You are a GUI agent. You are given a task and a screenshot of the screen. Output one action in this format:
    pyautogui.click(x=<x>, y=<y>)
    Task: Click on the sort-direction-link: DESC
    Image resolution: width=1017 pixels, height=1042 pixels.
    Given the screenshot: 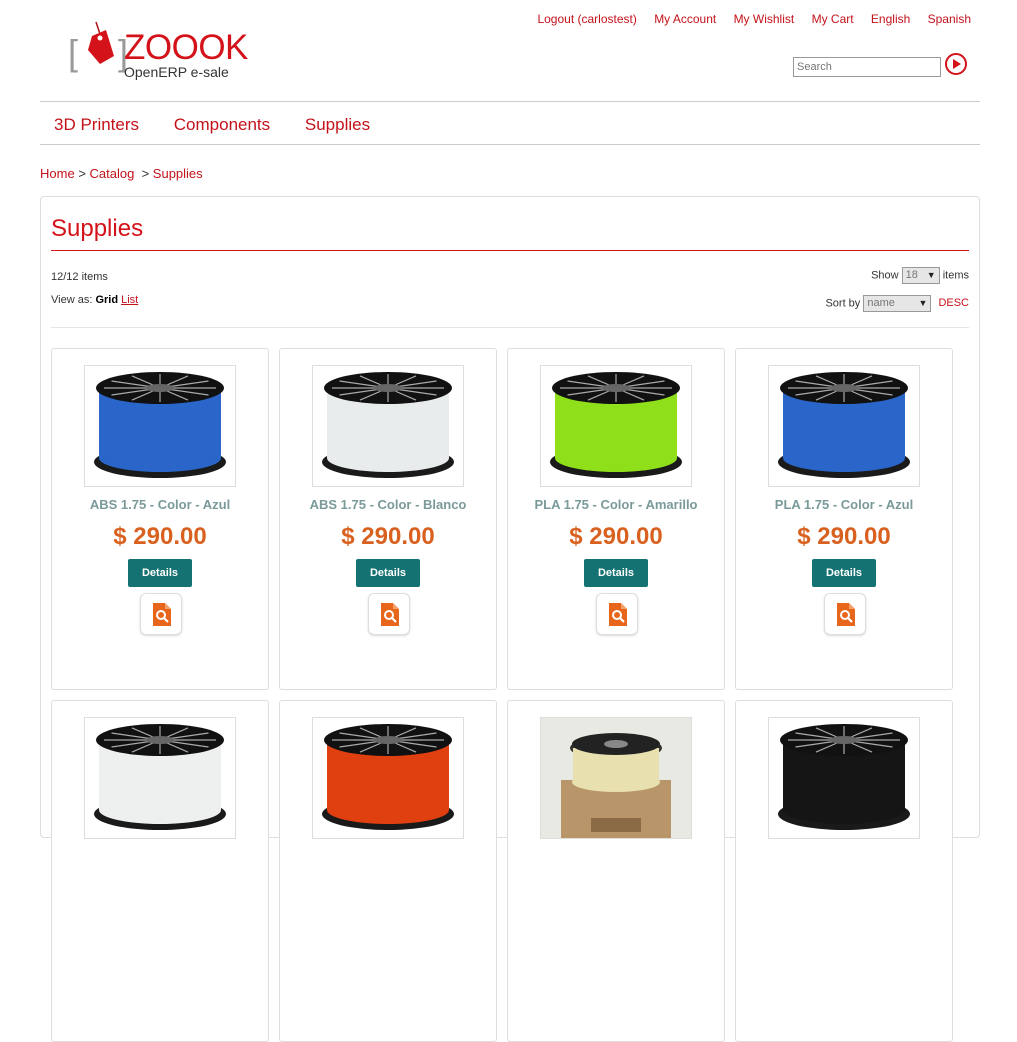 What is the action you would take?
    pyautogui.click(x=953, y=303)
    